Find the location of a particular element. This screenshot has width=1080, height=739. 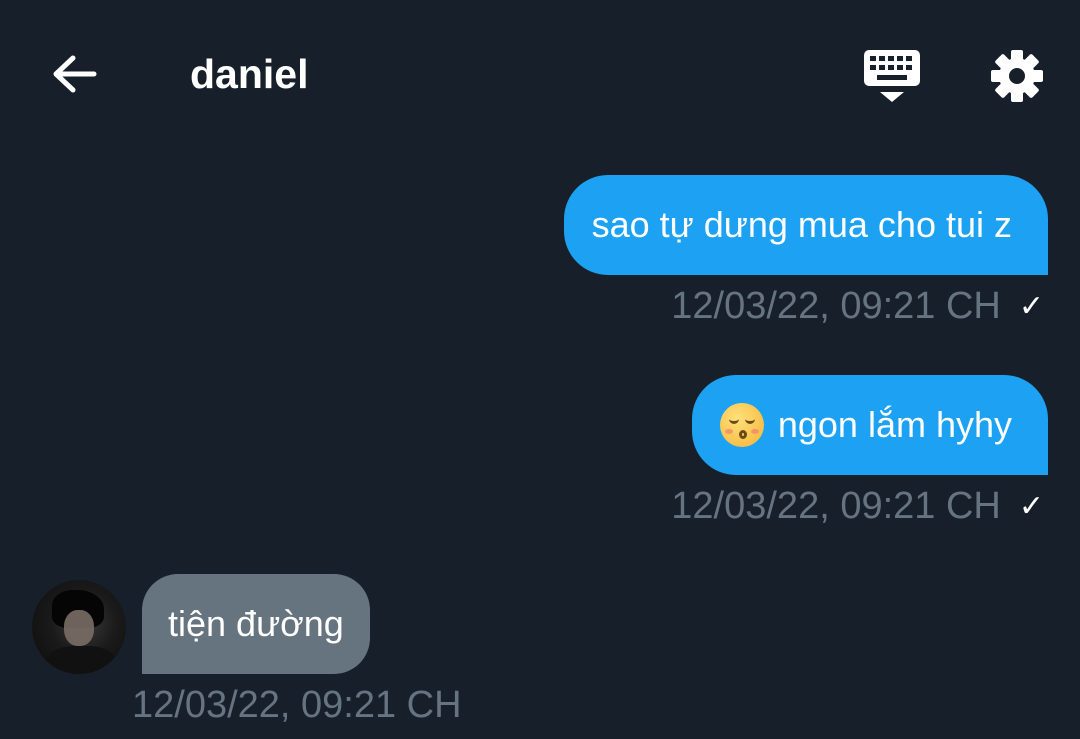

back-button is located at coordinates (74, 74).